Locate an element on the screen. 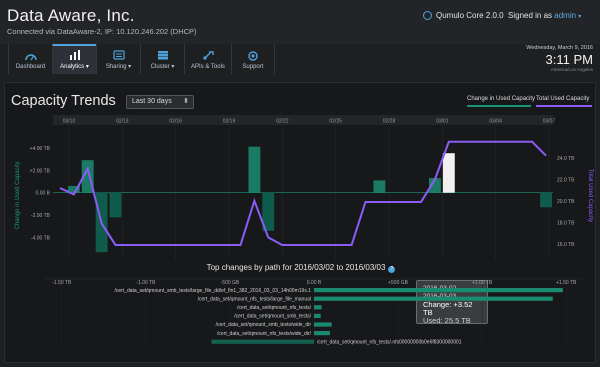  nav-apis-tools: APIs & Tools is located at coordinates (207, 59).